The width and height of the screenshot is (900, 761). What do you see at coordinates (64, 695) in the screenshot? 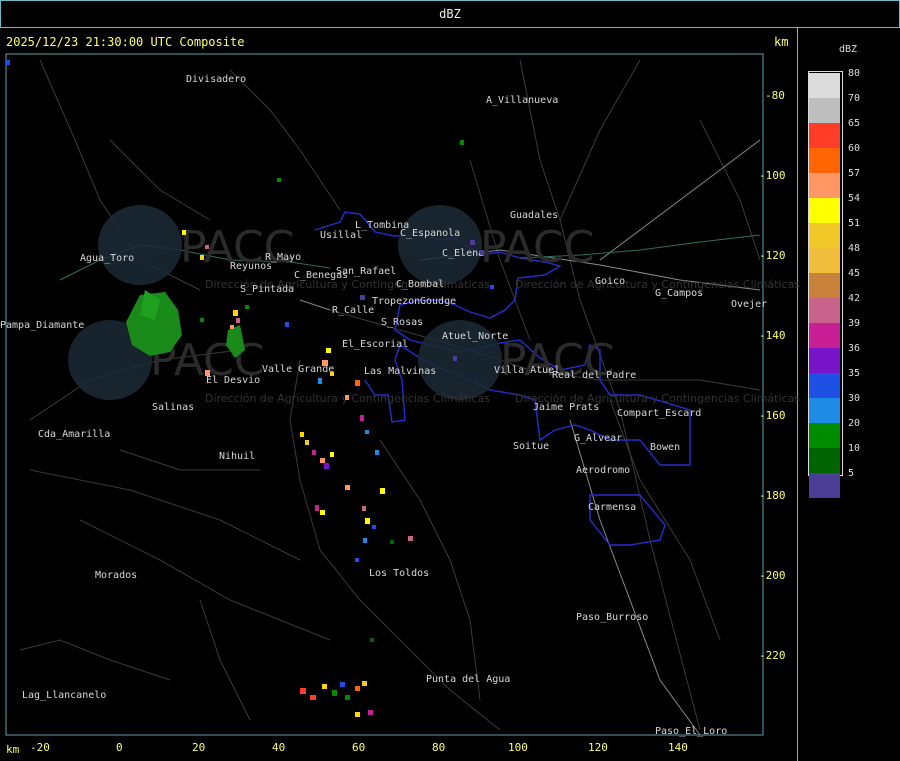
I see `place-label: Lag_Llancanelo` at bounding box center [64, 695].